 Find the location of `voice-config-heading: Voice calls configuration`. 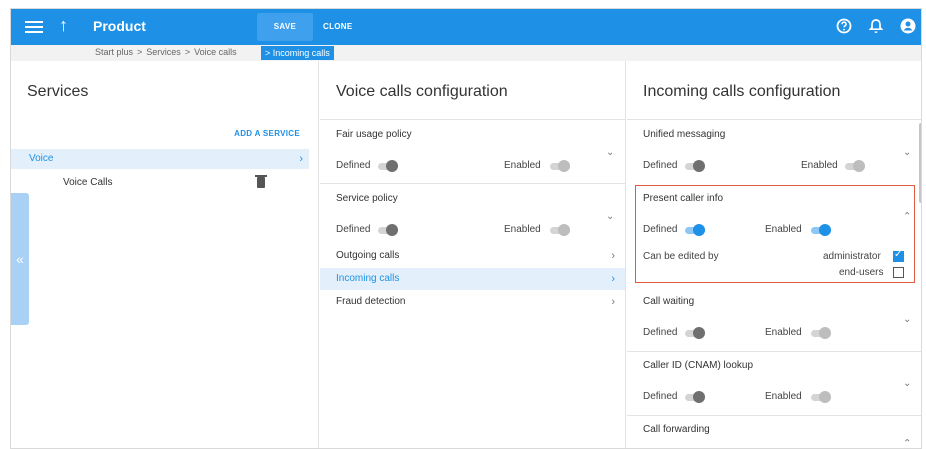

voice-config-heading: Voice calls configuration is located at coordinates (422, 91).